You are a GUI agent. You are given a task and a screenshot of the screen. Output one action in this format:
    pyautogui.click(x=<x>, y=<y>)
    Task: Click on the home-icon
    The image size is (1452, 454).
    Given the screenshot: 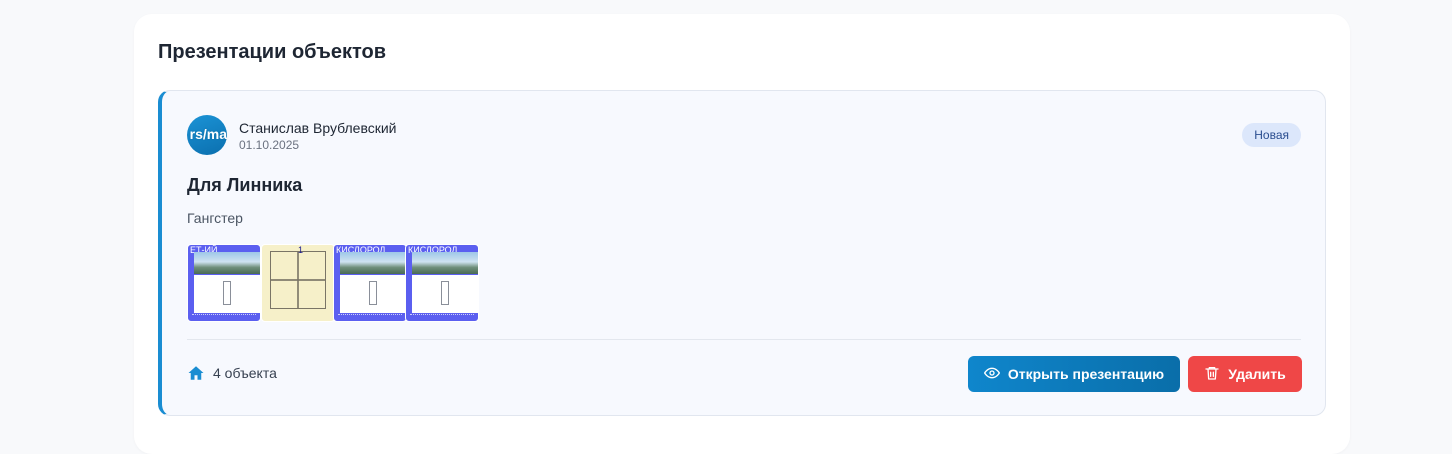 What is the action you would take?
    pyautogui.click(x=196, y=373)
    